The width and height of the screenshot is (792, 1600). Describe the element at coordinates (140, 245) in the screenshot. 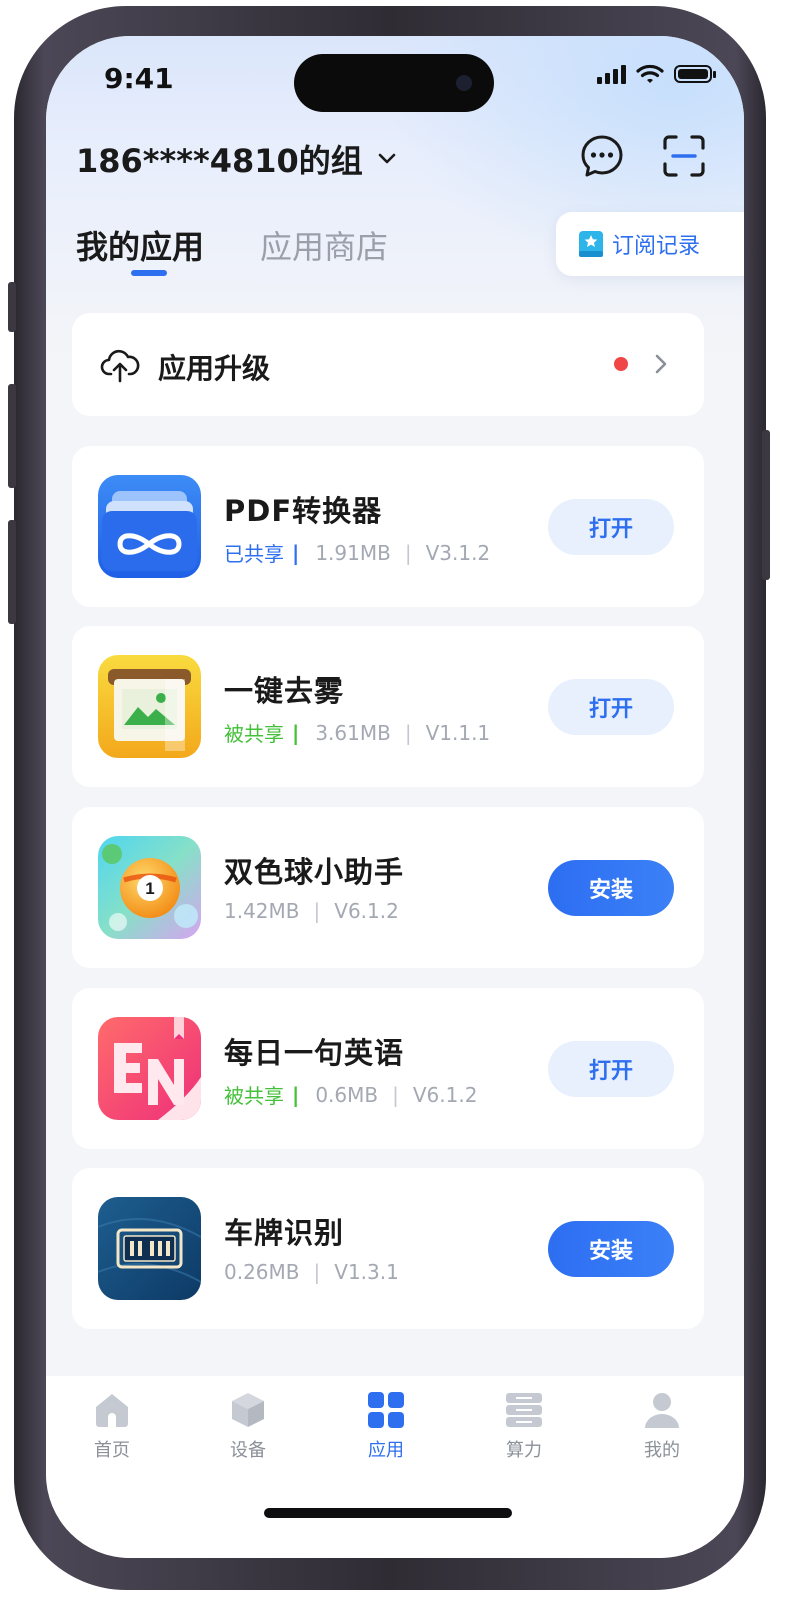

I see `tab-my-apps: 我的应用` at that location.